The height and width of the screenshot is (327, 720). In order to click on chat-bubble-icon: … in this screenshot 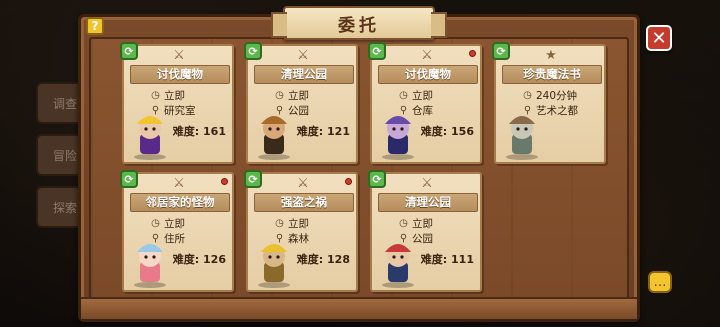, I will do `click(660, 282)`.